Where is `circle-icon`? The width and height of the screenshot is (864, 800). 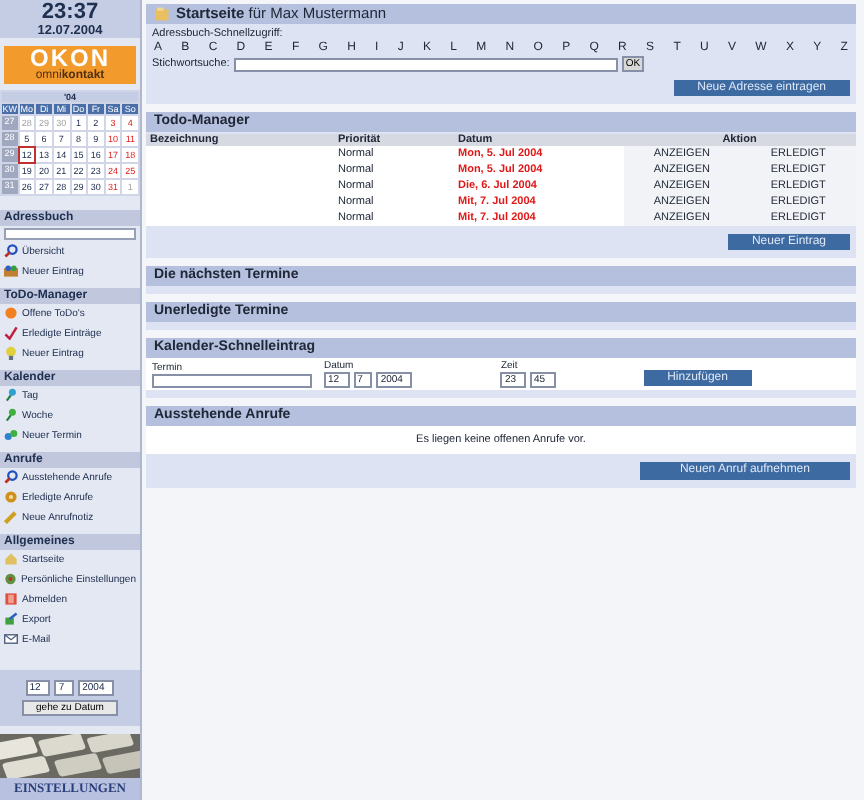
circle-icon is located at coordinates (11, 313).